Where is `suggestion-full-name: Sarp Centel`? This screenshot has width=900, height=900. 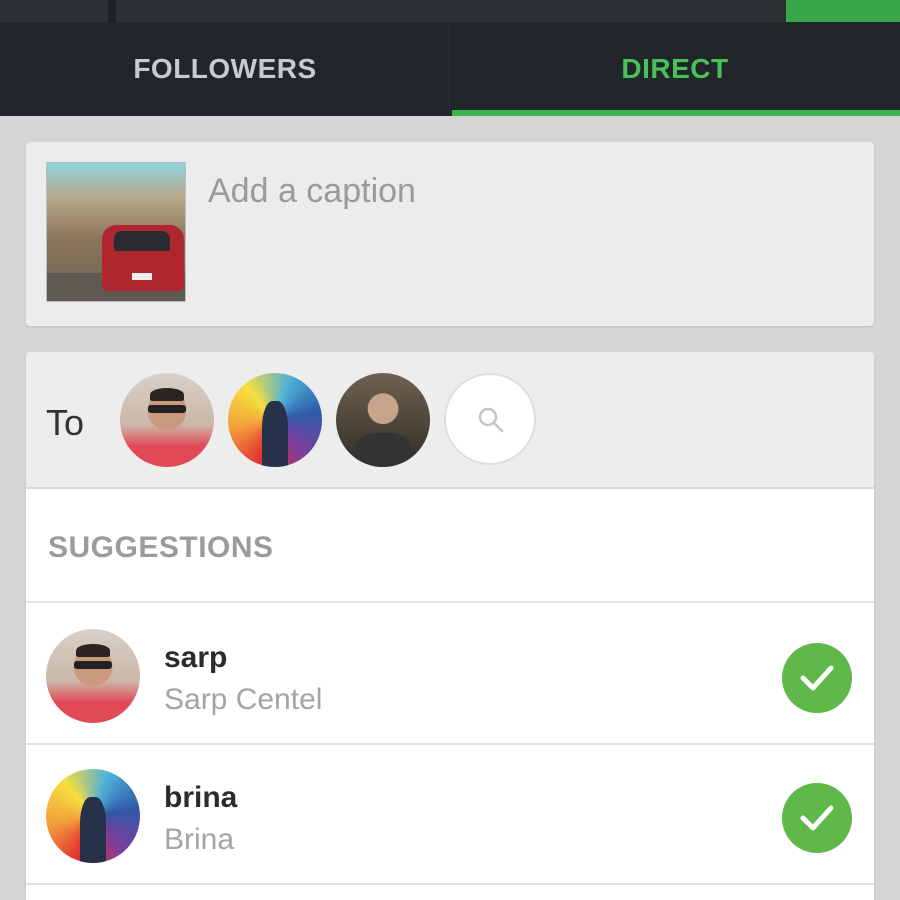 suggestion-full-name: Sarp Centel is located at coordinates (243, 699).